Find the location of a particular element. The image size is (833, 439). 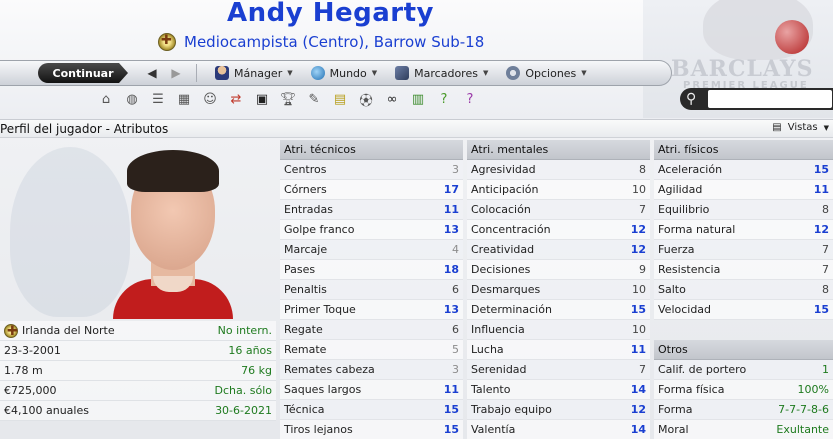

trophy-icon: 🏆︎ is located at coordinates (288, 99).